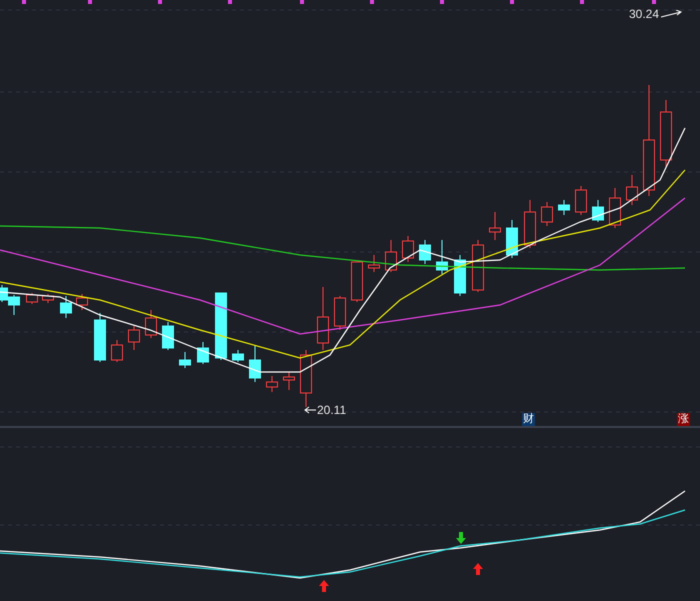  What do you see at coordinates (683, 419) in the screenshot?
I see `event-marker: 涨` at bounding box center [683, 419].